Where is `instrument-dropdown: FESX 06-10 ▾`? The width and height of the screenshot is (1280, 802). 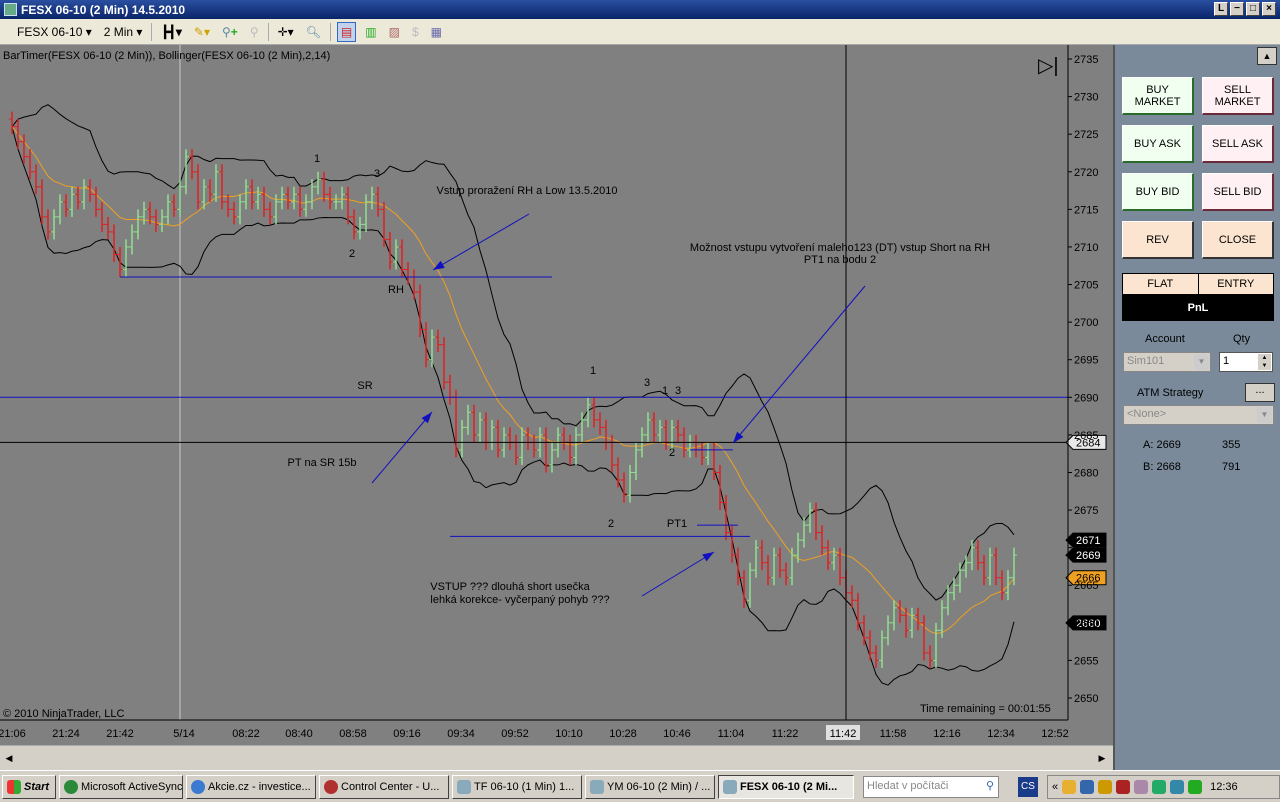
instrument-dropdown: FESX 06-10 ▾ is located at coordinates (54, 32).